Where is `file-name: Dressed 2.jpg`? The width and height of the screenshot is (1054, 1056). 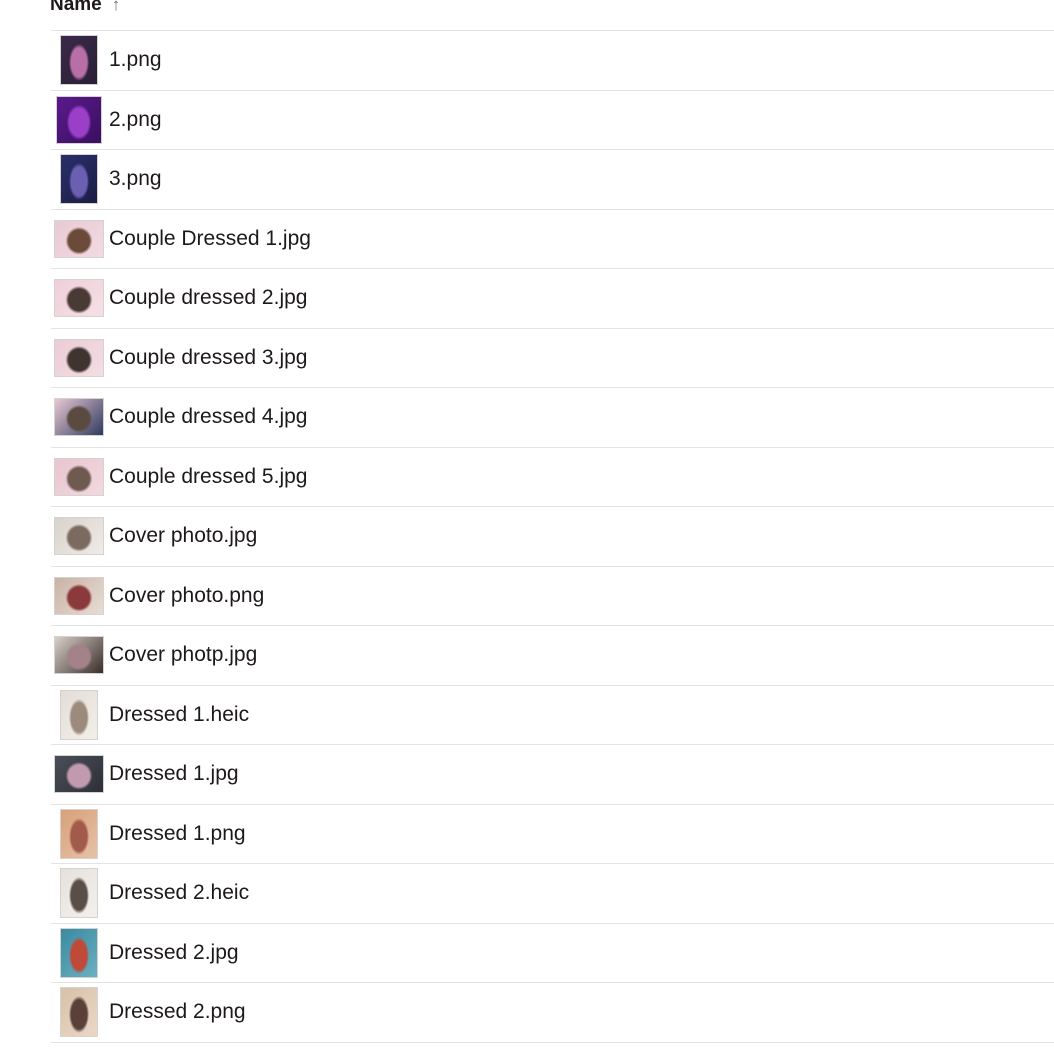
file-name: Dressed 2.jpg is located at coordinates (173, 953).